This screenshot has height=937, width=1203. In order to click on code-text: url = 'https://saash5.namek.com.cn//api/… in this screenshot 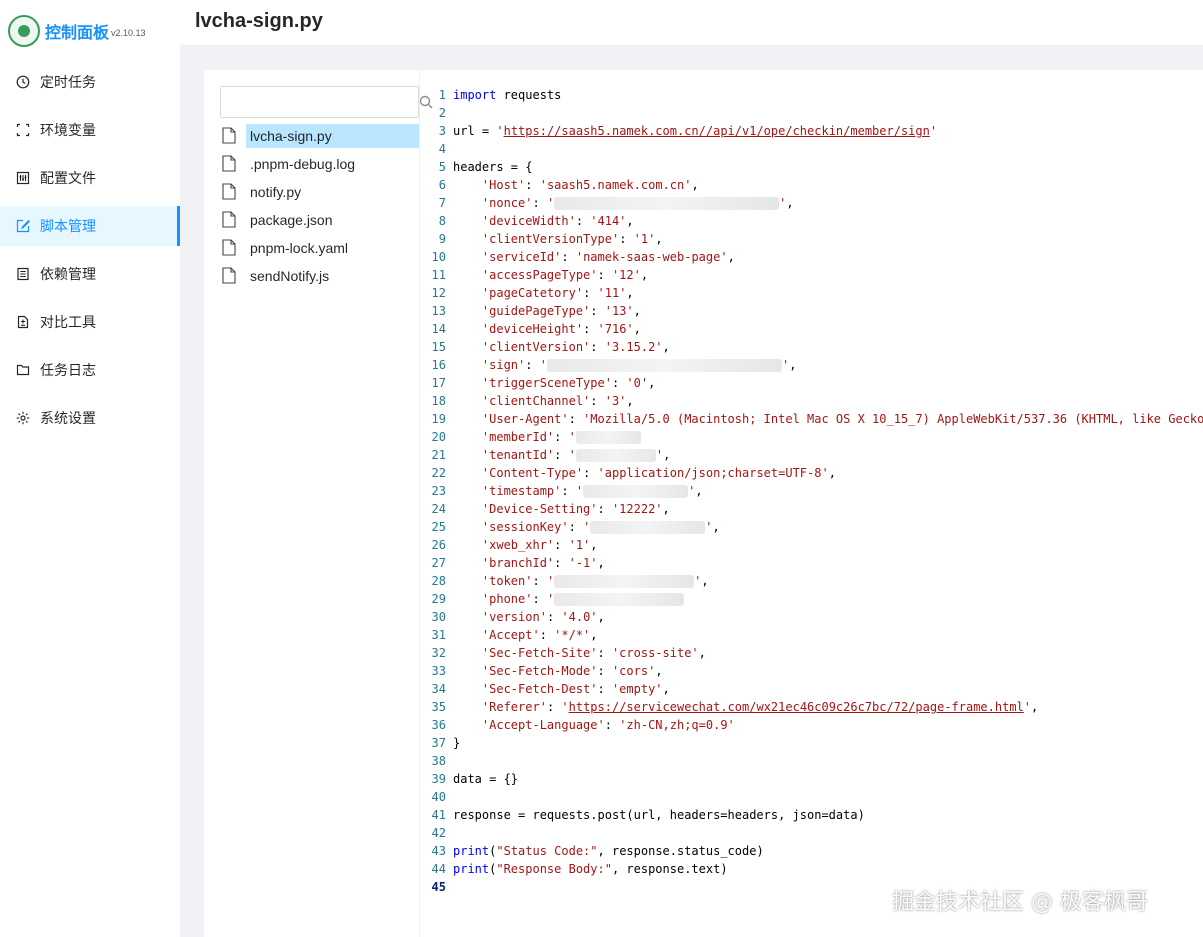, I will do `click(691, 131)`.